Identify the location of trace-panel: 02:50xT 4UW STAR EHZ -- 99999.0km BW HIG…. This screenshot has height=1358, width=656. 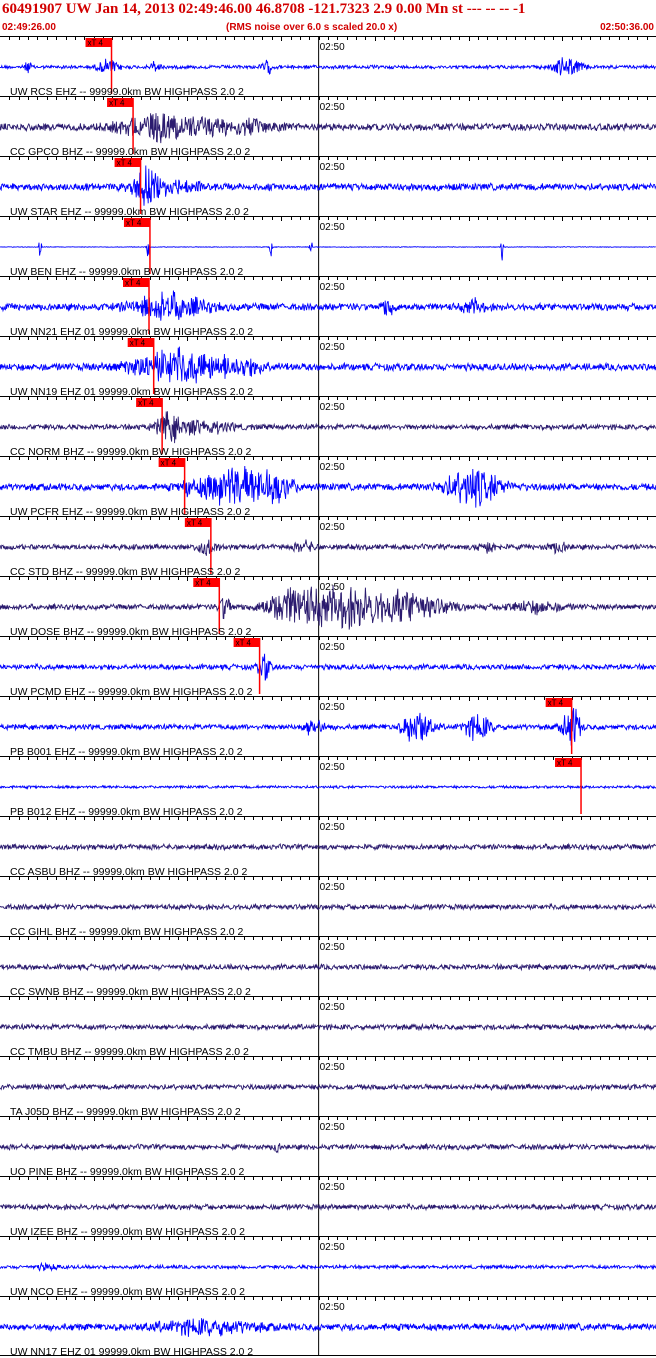
(328, 187).